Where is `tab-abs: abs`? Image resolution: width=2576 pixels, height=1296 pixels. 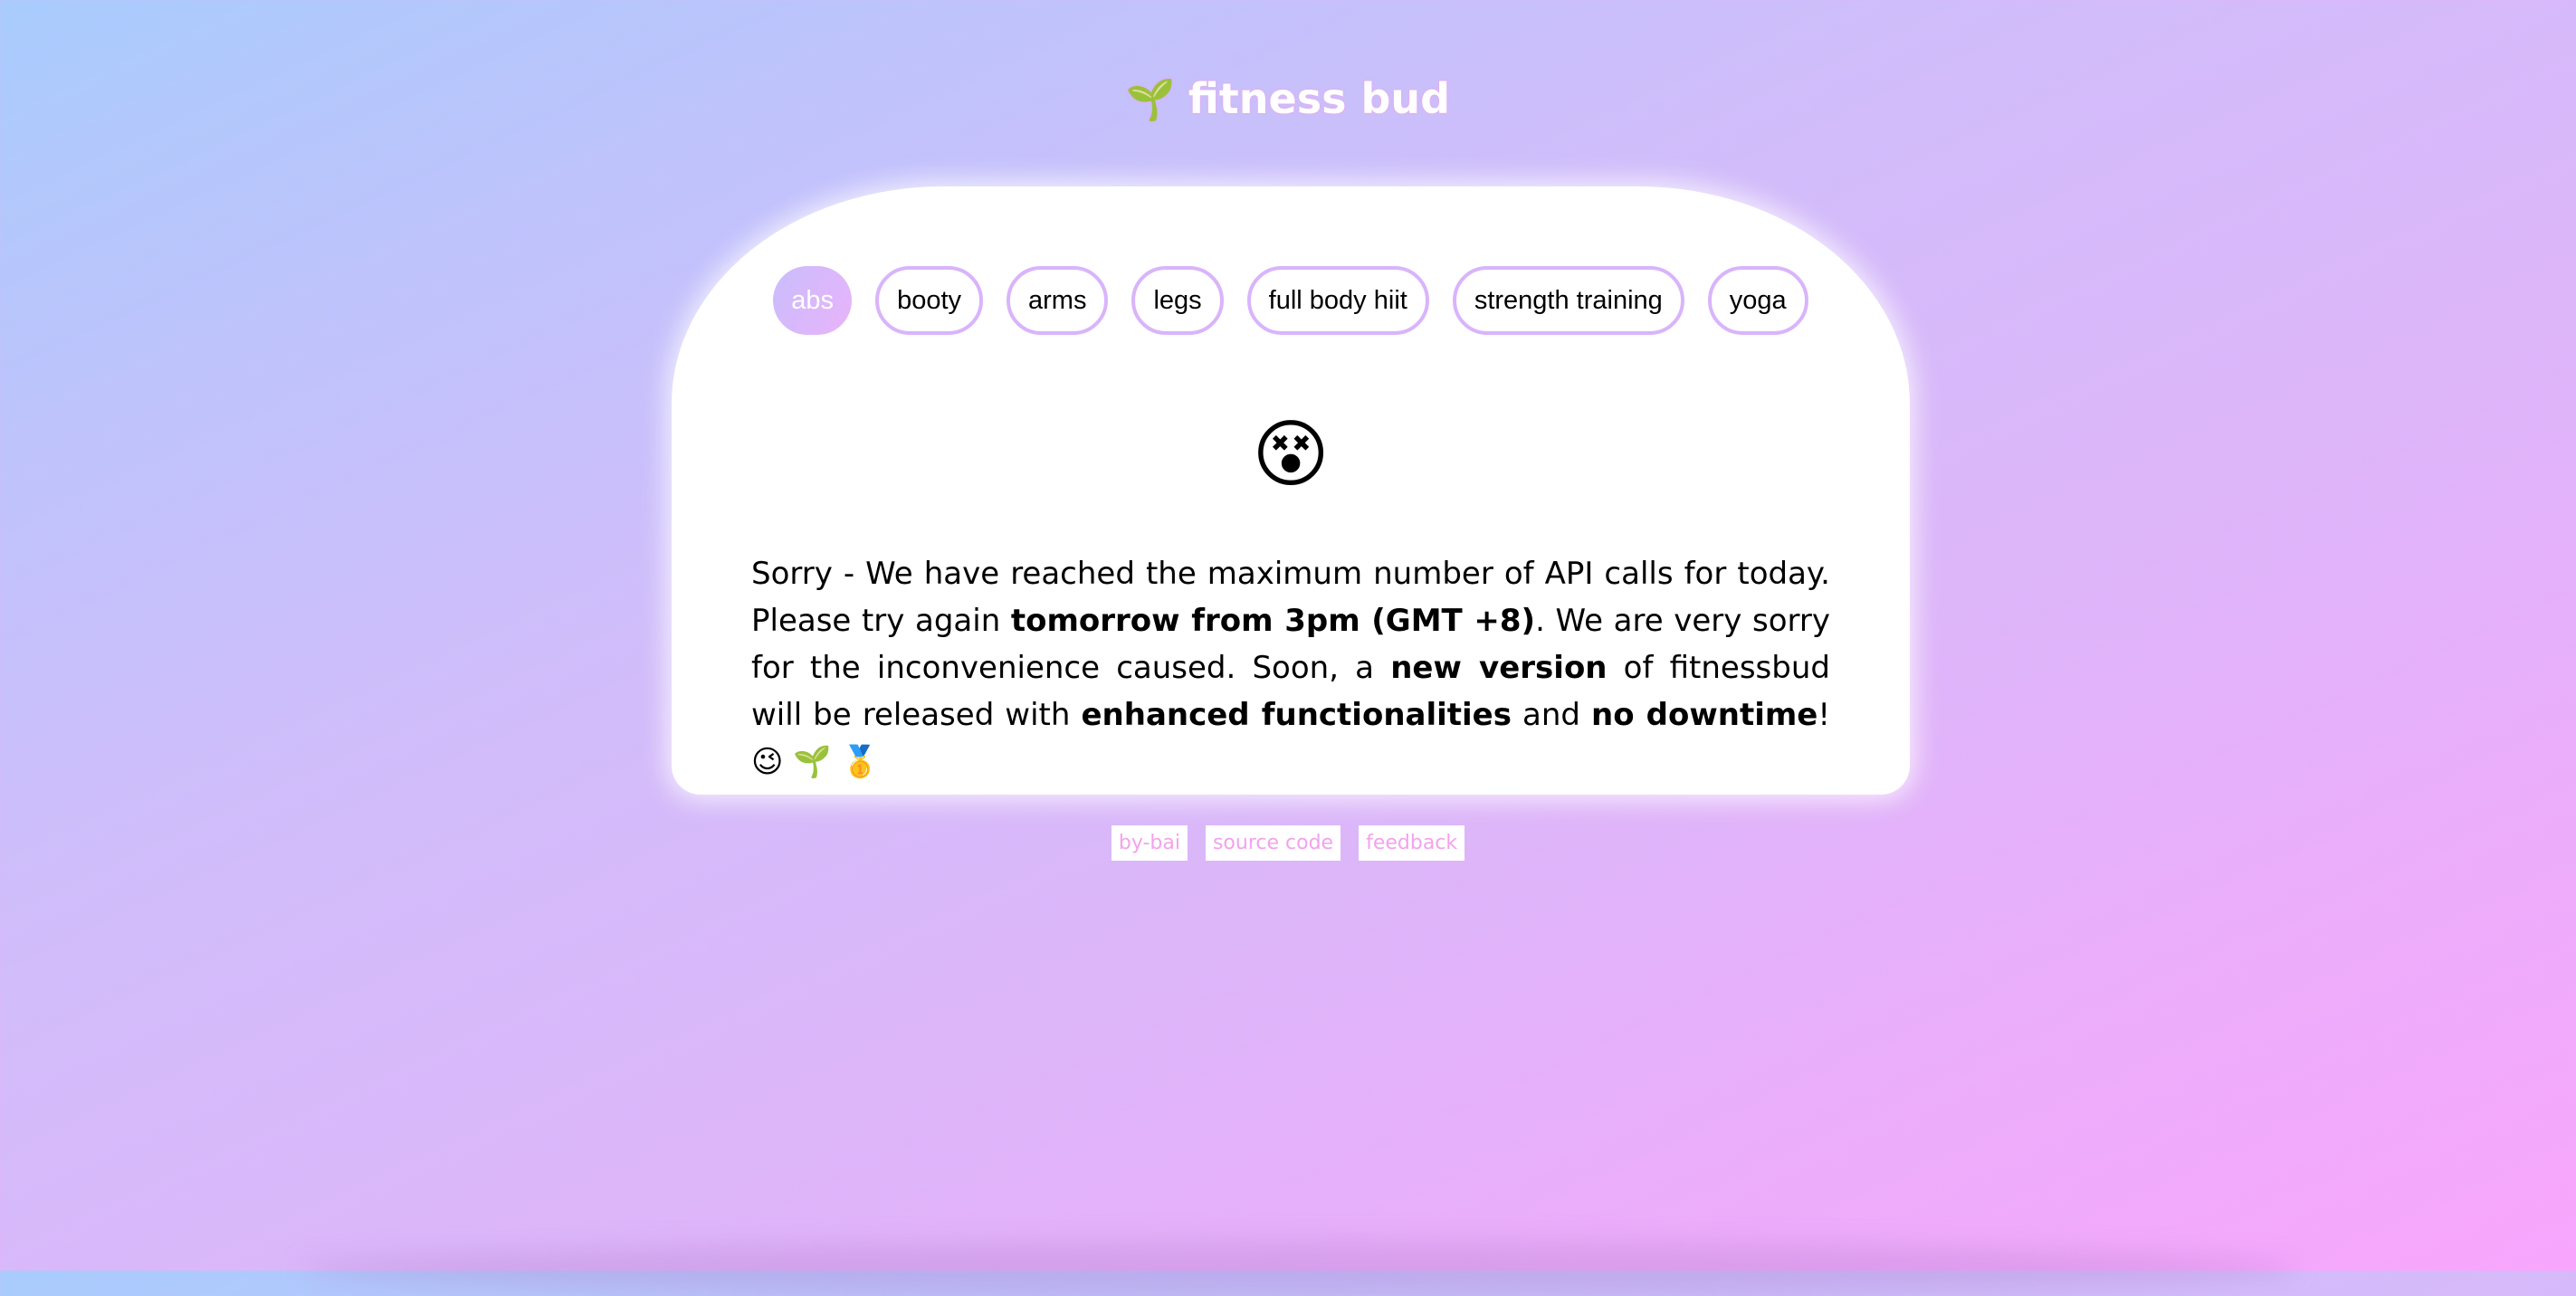
tab-abs: abs is located at coordinates (813, 300).